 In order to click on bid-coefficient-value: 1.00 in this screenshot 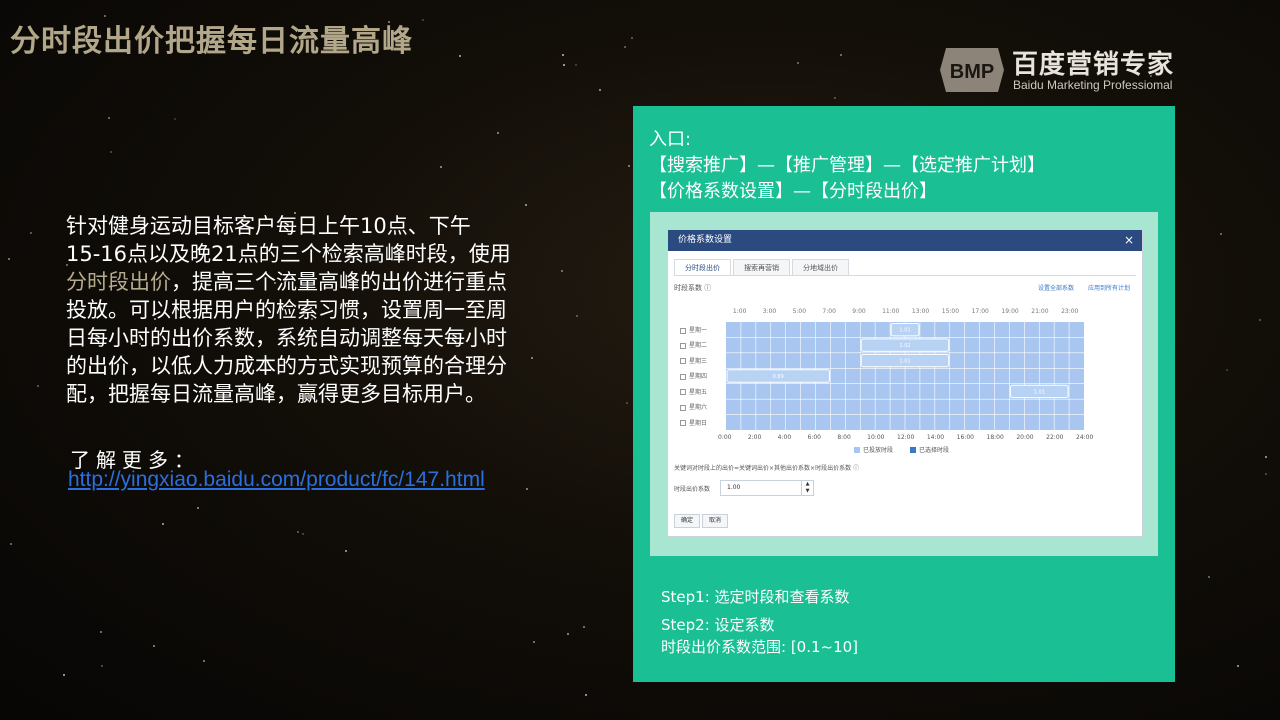, I will do `click(734, 487)`.